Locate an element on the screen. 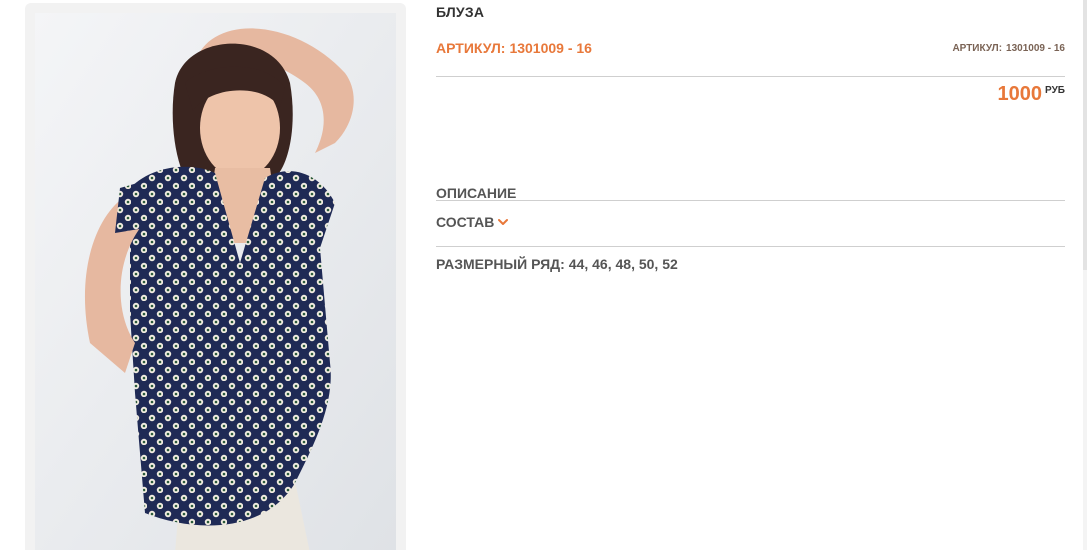  chevron-down-icon is located at coordinates (503, 222).